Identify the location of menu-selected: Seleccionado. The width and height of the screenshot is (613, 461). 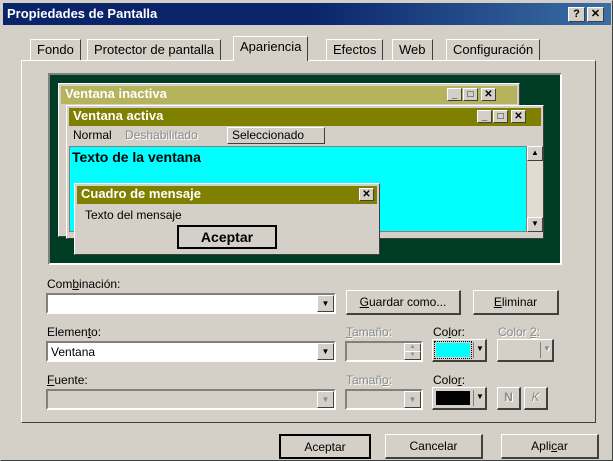
(276, 135).